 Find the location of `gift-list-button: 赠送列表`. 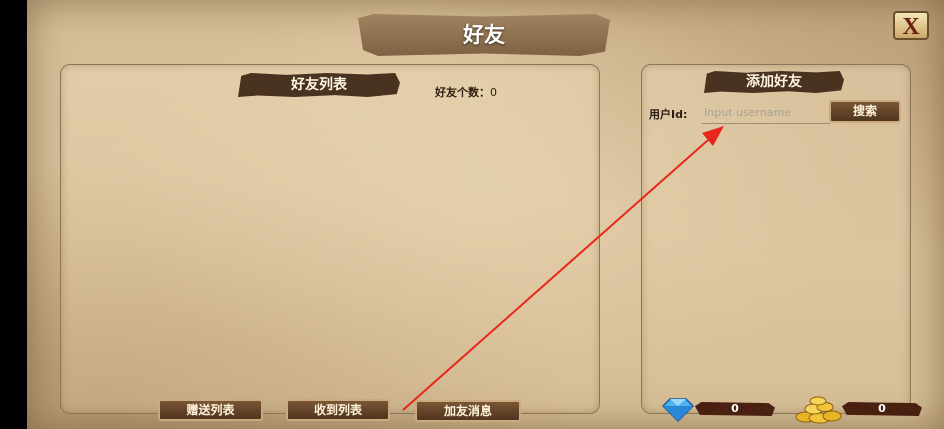

gift-list-button: 赠送列表 is located at coordinates (210, 410).